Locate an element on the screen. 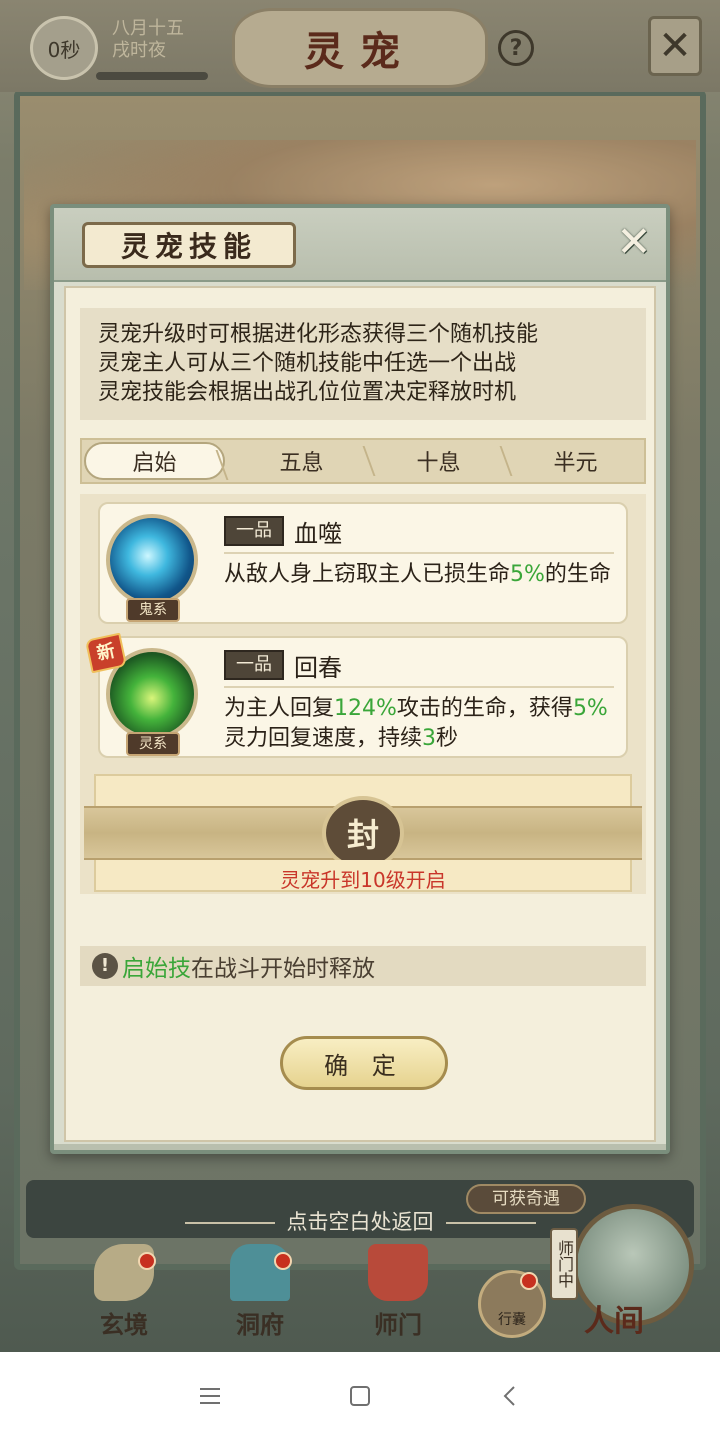  info-icon: ! is located at coordinates (105, 966).